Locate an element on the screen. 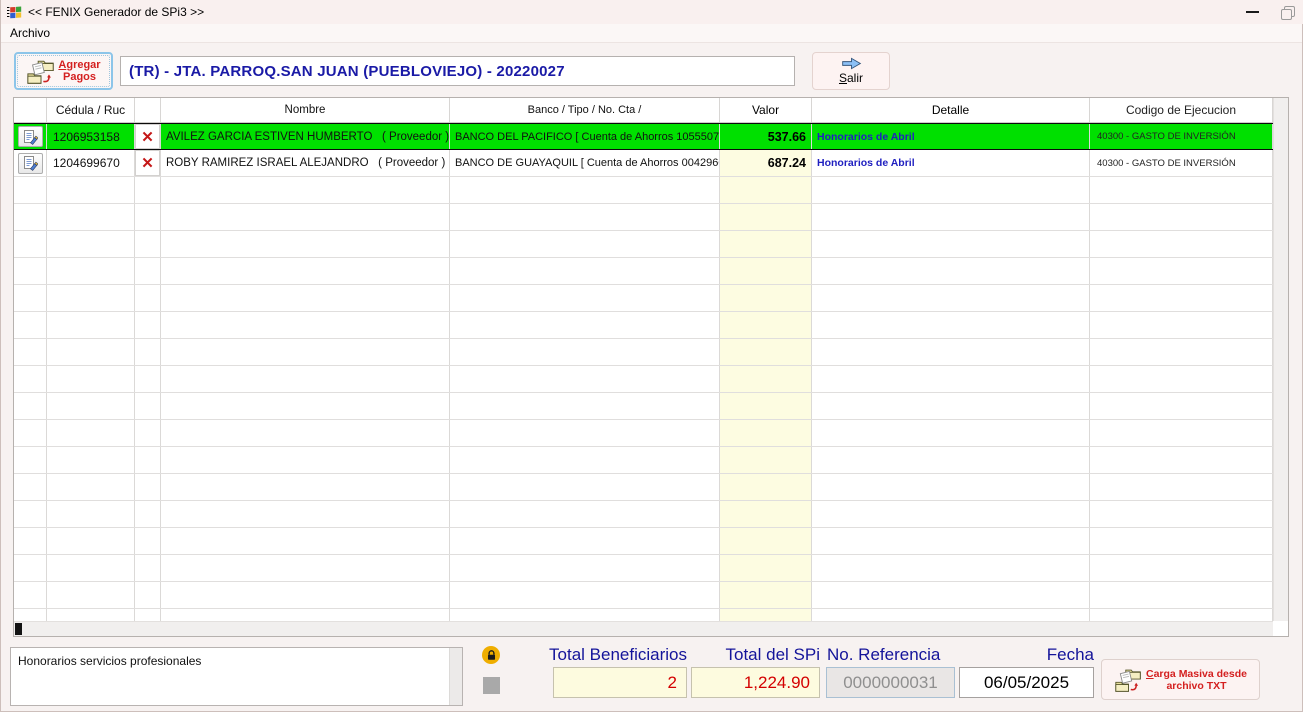  agregar-pagos-button: Agregar Pagos is located at coordinates (63, 71).